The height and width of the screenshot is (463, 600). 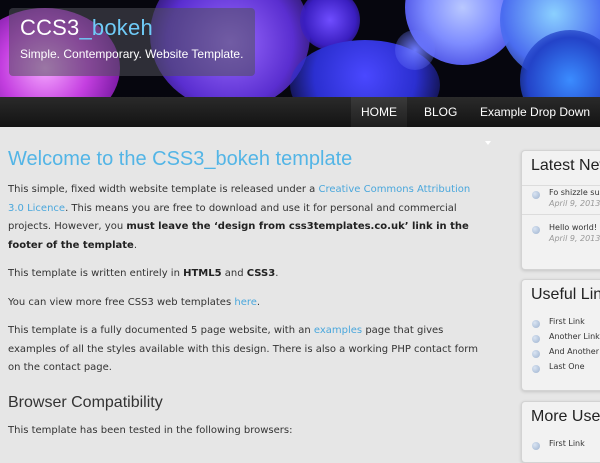 I want to click on latest-news-title: Latest New, so click(x=565, y=165).